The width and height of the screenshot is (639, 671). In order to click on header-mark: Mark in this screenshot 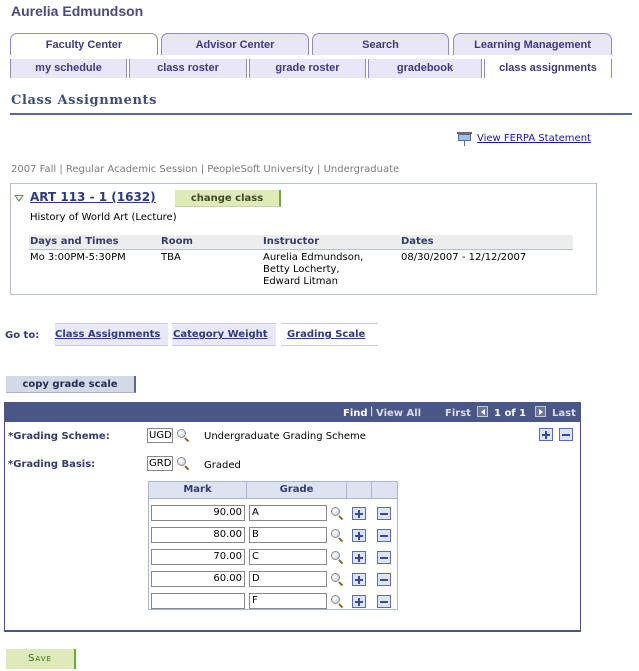, I will do `click(197, 489)`.